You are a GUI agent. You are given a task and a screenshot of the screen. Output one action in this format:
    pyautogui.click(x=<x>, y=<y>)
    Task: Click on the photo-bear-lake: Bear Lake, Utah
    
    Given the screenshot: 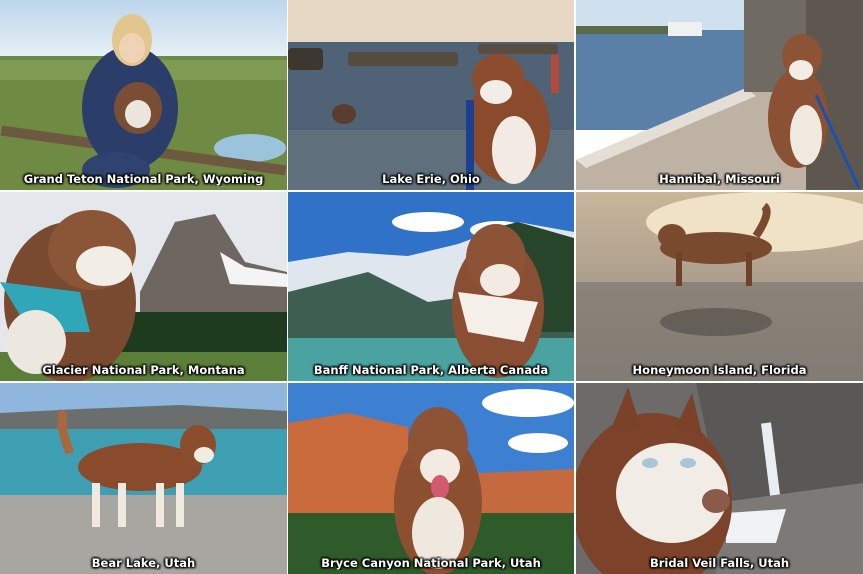 What is the action you would take?
    pyautogui.click(x=143, y=478)
    